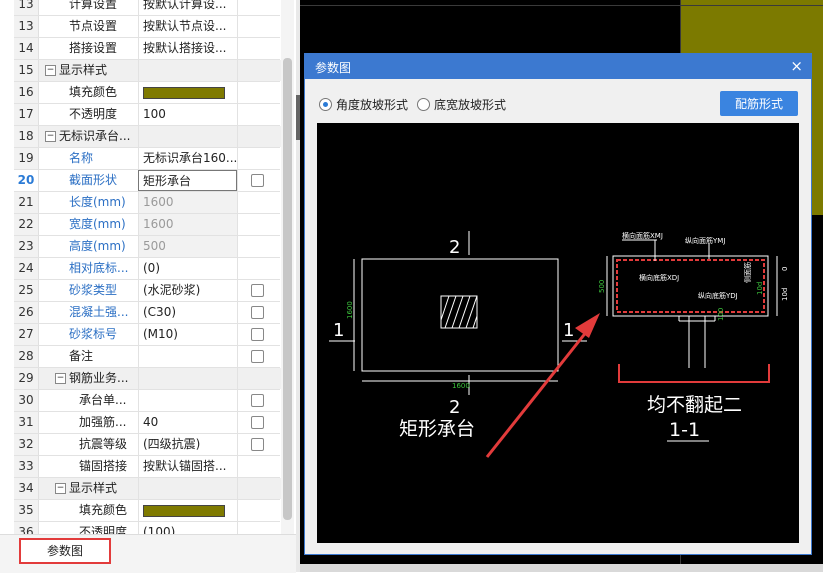 This screenshot has height=573, width=823. I want to click on property-row: 24 相对底标... (0), so click(147, 269).